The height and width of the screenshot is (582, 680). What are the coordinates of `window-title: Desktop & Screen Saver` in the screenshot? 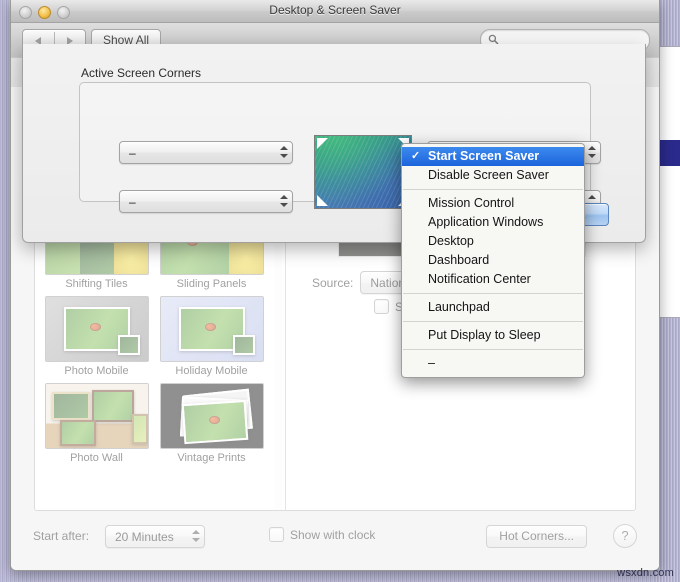 It's located at (335, 10).